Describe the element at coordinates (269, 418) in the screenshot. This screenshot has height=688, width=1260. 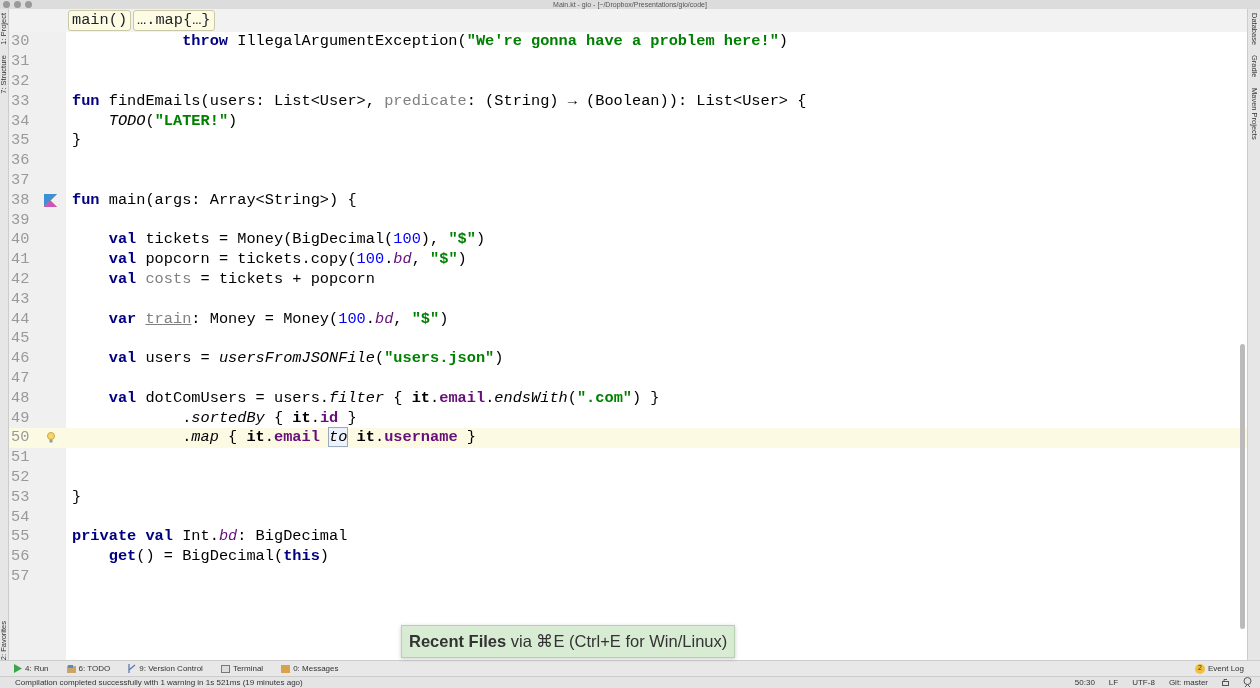
I see `code-line: .sortedBy { it.id }` at that location.